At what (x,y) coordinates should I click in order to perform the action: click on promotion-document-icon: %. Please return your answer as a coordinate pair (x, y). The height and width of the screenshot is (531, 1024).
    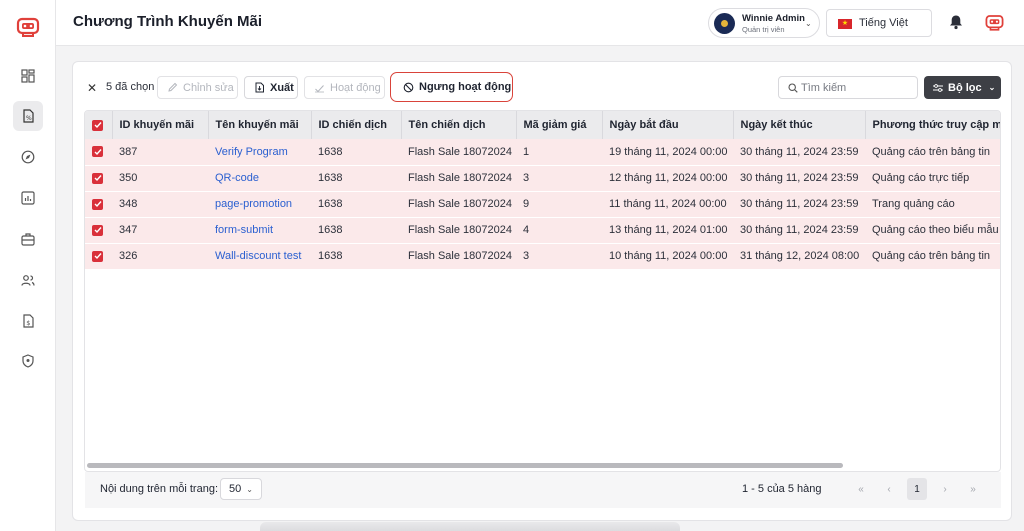
    Looking at the image, I should click on (28, 116).